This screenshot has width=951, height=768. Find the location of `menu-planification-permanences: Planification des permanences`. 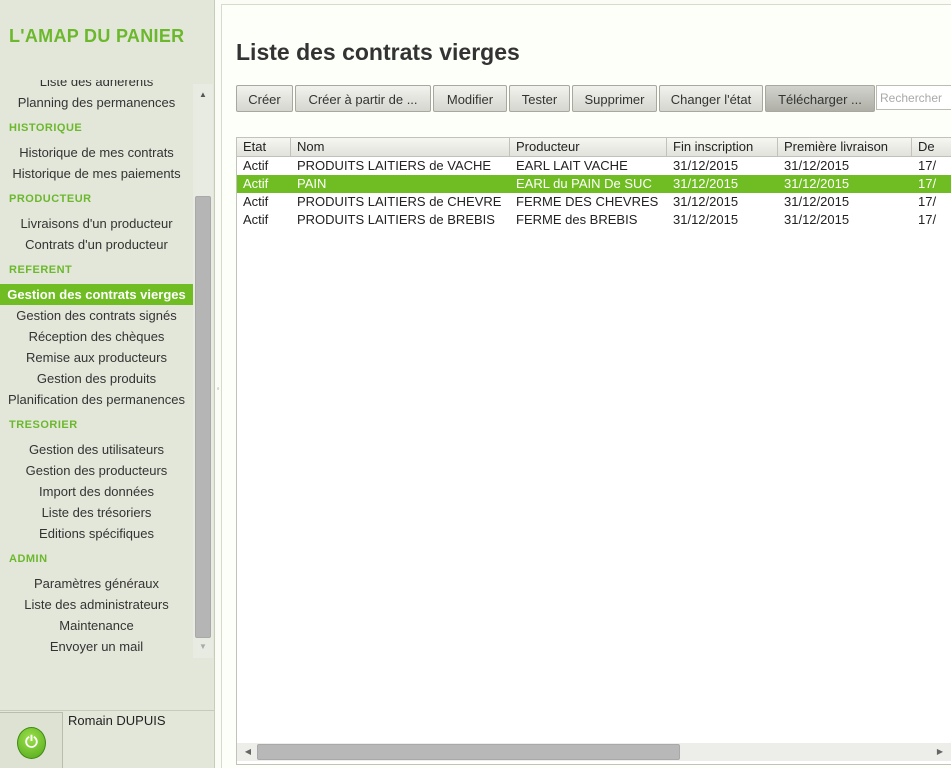

menu-planification-permanences: Planification des permanences is located at coordinates (96, 399).